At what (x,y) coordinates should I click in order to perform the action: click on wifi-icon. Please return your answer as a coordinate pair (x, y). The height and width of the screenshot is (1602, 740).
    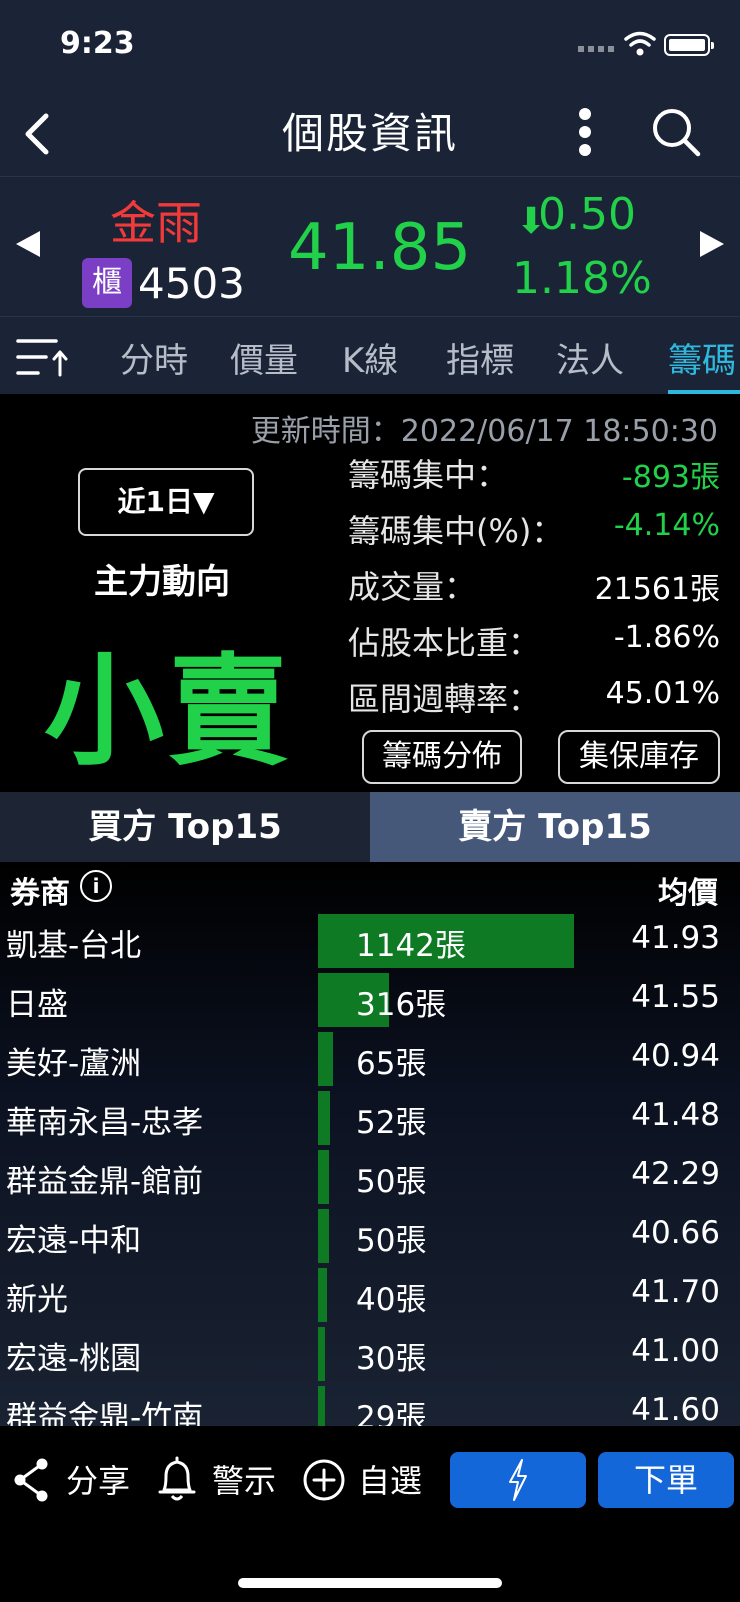
    Looking at the image, I should click on (640, 43).